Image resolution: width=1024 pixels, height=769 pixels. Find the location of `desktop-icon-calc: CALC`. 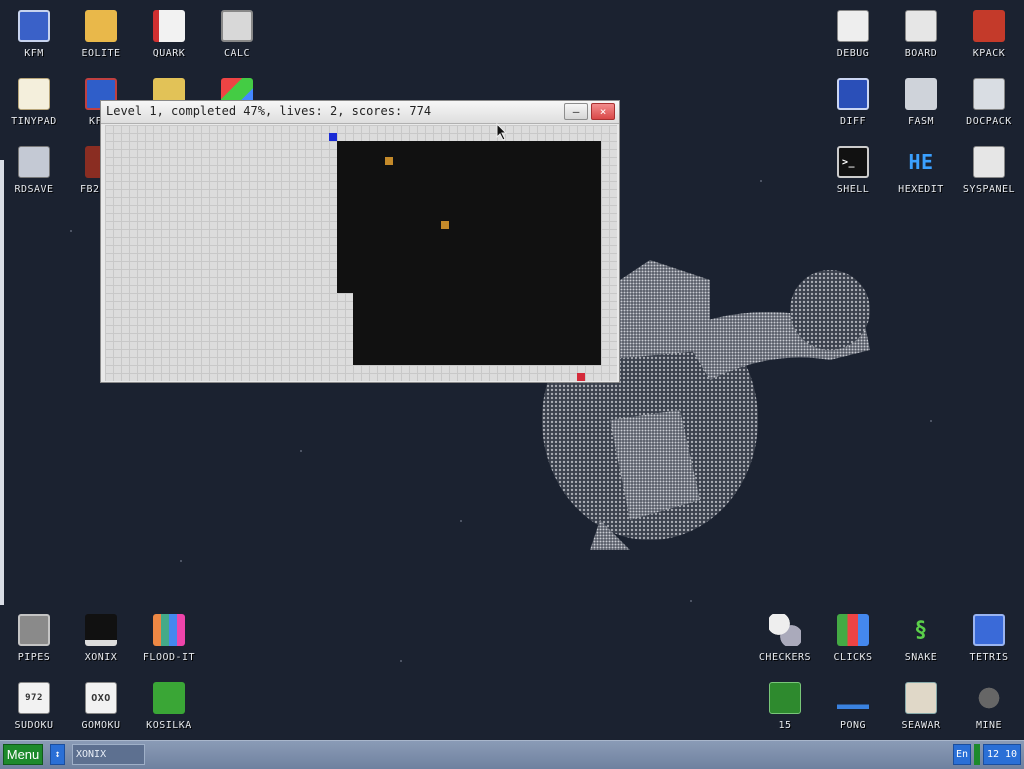

desktop-icon-calc: CALC is located at coordinates (237, 34).